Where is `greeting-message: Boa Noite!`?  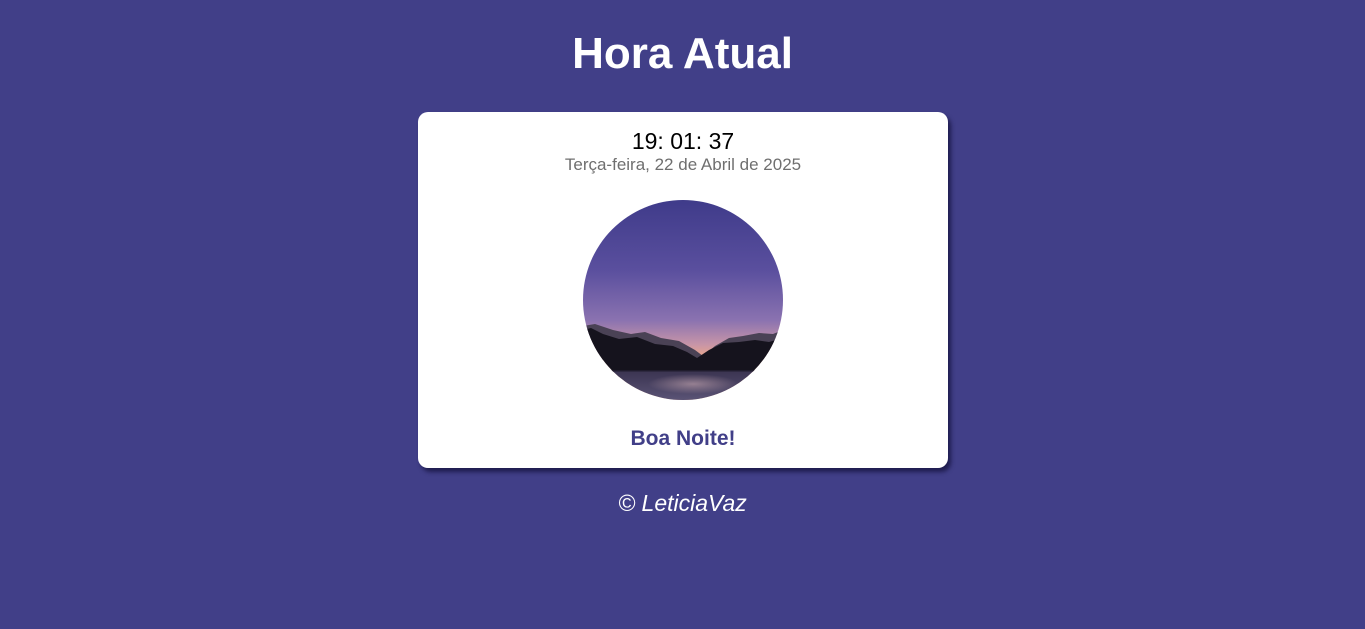 greeting-message: Boa Noite! is located at coordinates (683, 438).